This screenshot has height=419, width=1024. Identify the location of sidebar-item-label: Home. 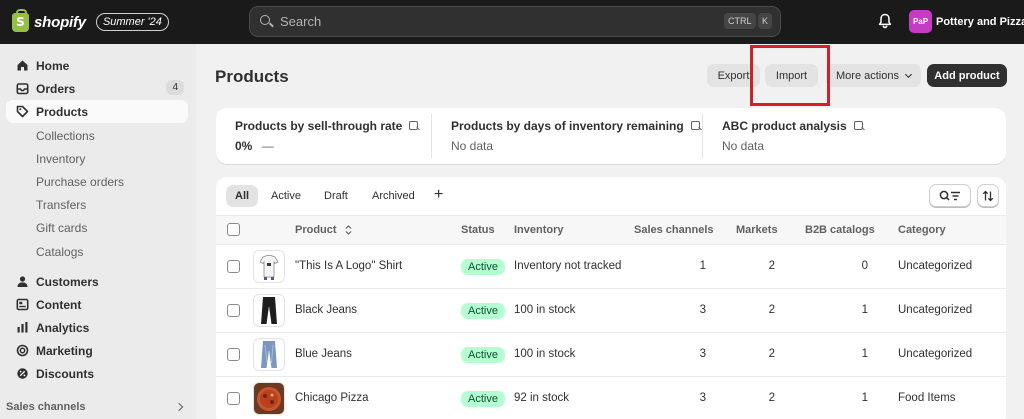
(53, 65).